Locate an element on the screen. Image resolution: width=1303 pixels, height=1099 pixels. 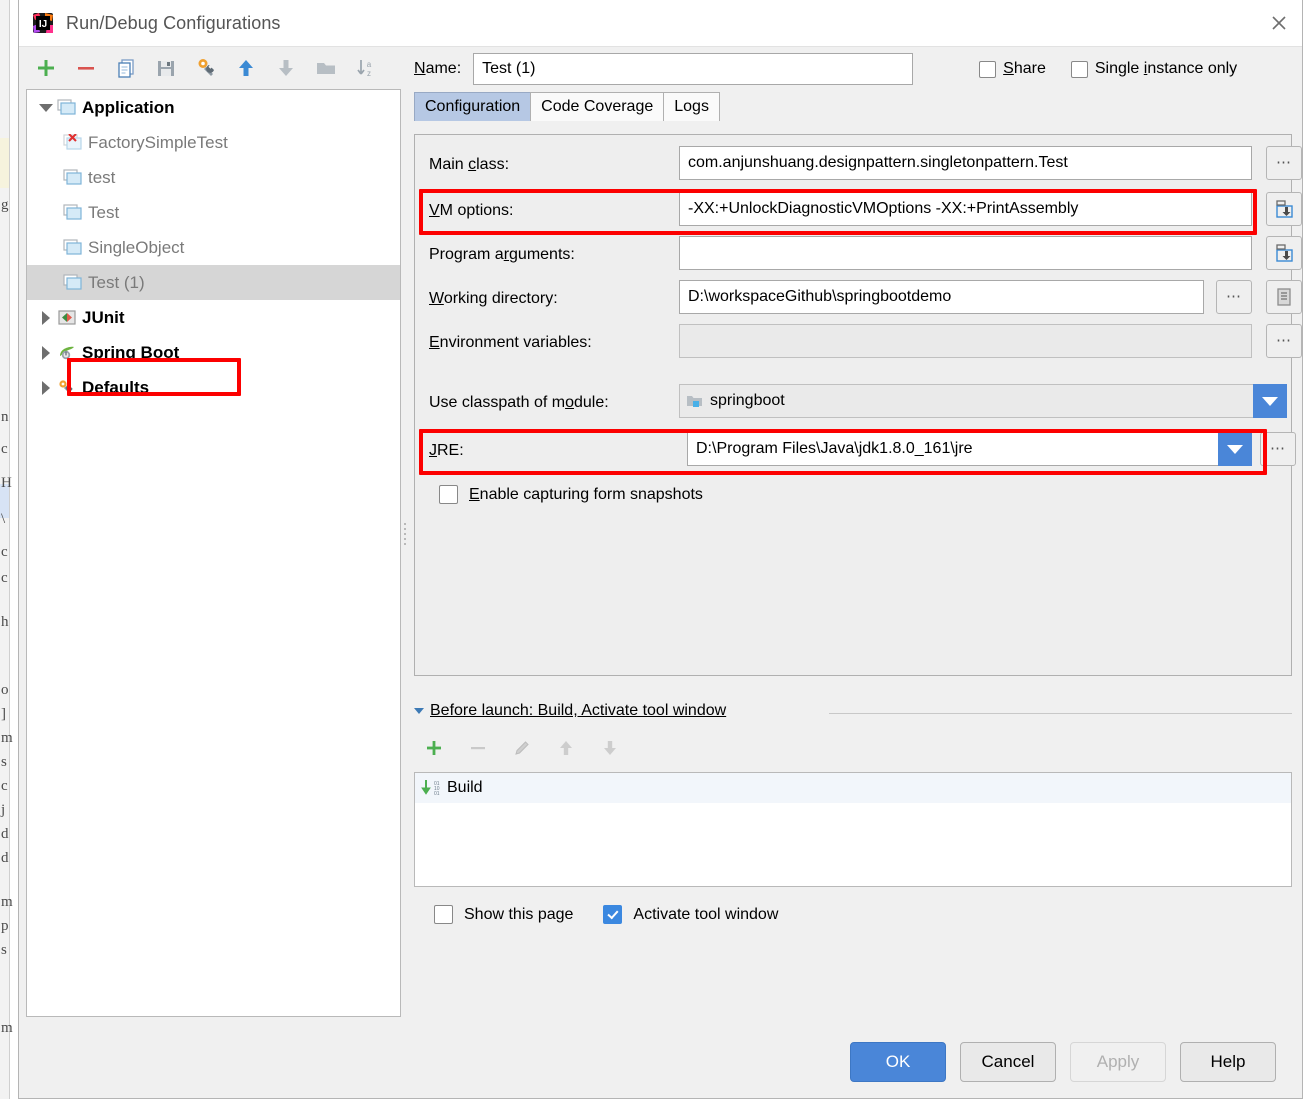
classpath-module-label: Use classpath of module: is located at coordinates (519, 402).